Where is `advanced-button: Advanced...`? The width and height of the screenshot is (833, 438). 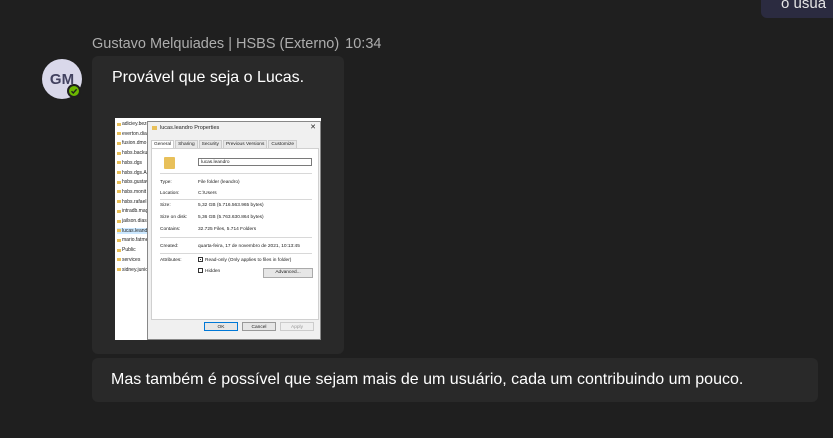 advanced-button: Advanced... is located at coordinates (288, 273).